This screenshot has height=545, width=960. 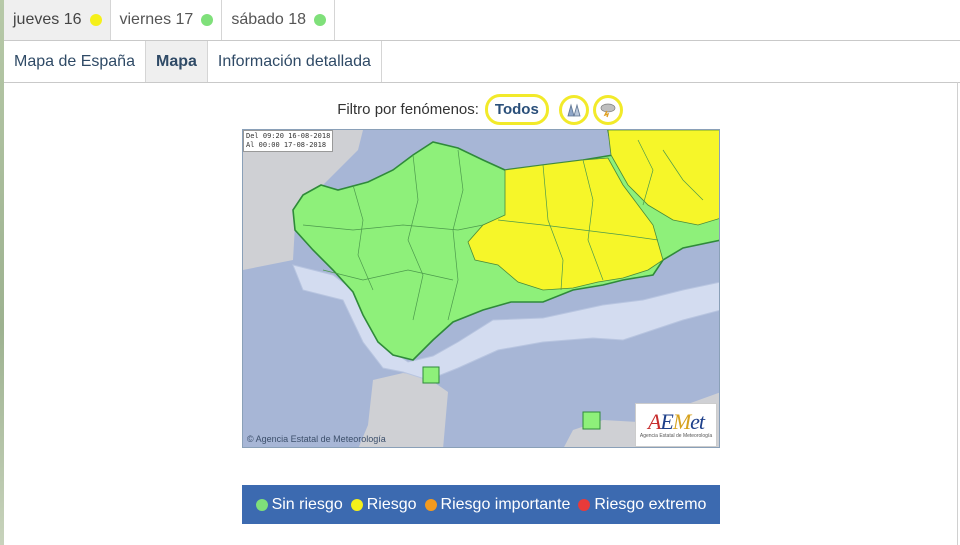 I want to click on aemet-logo-subtitle: Agencia Estatal de Meteorología, so click(x=676, y=436).